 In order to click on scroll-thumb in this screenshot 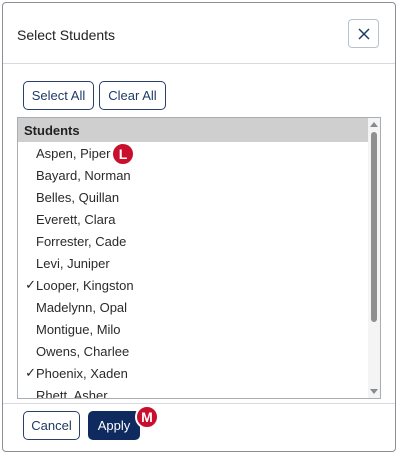, I will do `click(374, 227)`.